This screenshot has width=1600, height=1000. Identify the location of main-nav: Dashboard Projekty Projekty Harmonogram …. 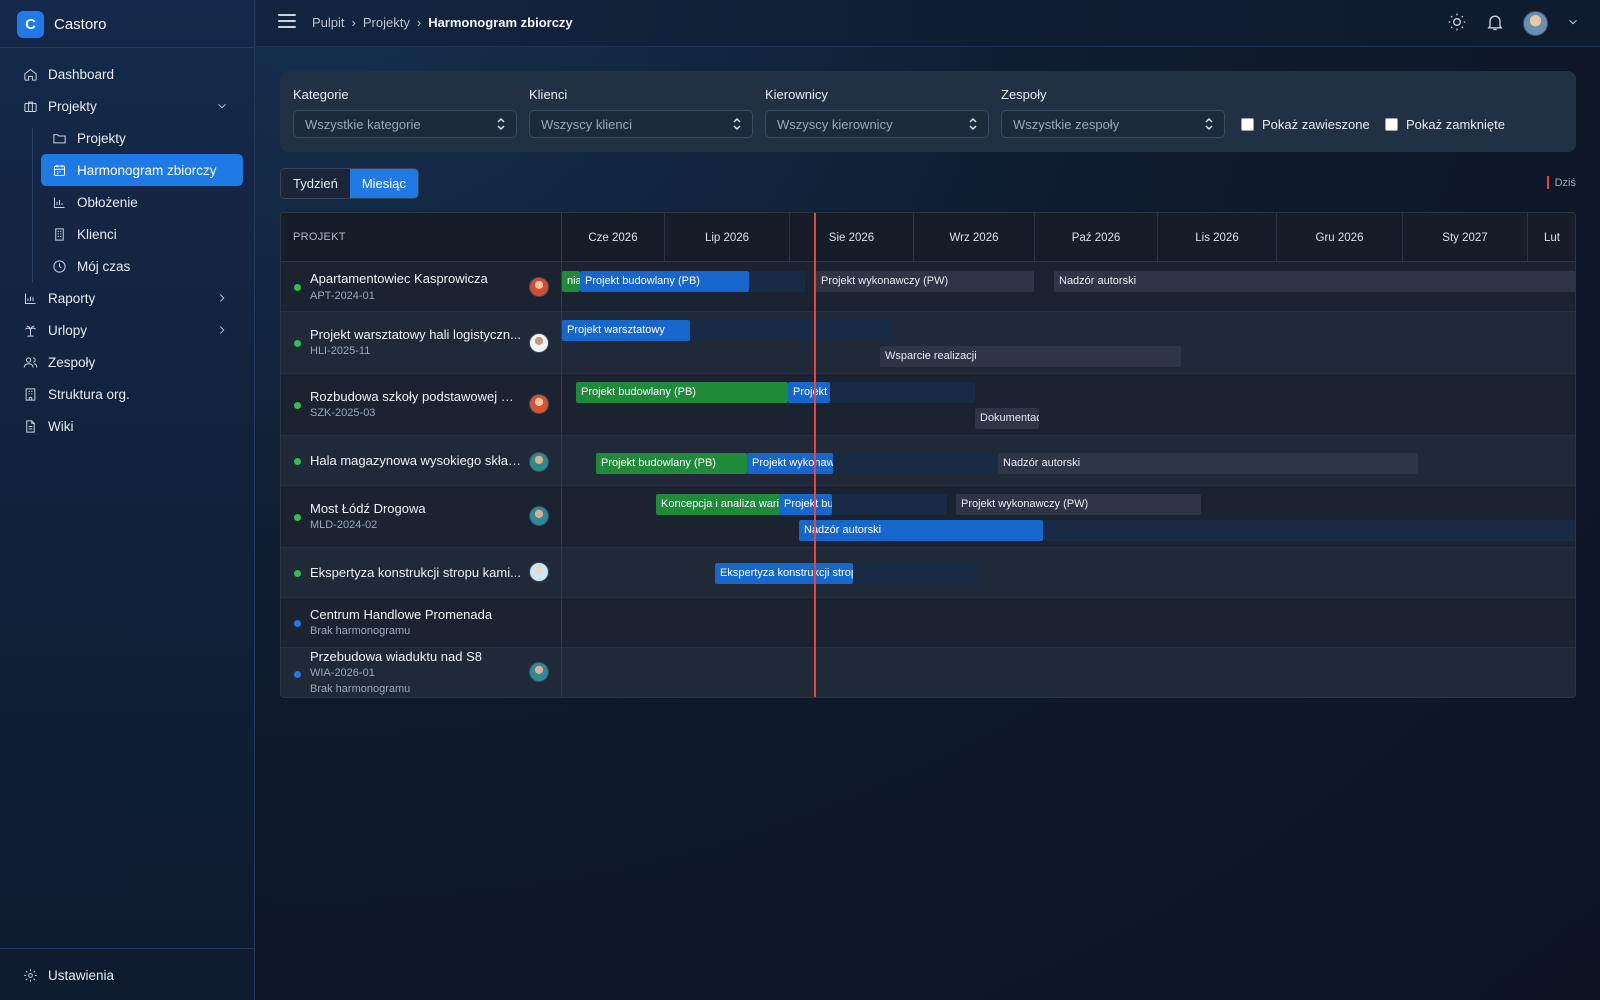
(127, 250).